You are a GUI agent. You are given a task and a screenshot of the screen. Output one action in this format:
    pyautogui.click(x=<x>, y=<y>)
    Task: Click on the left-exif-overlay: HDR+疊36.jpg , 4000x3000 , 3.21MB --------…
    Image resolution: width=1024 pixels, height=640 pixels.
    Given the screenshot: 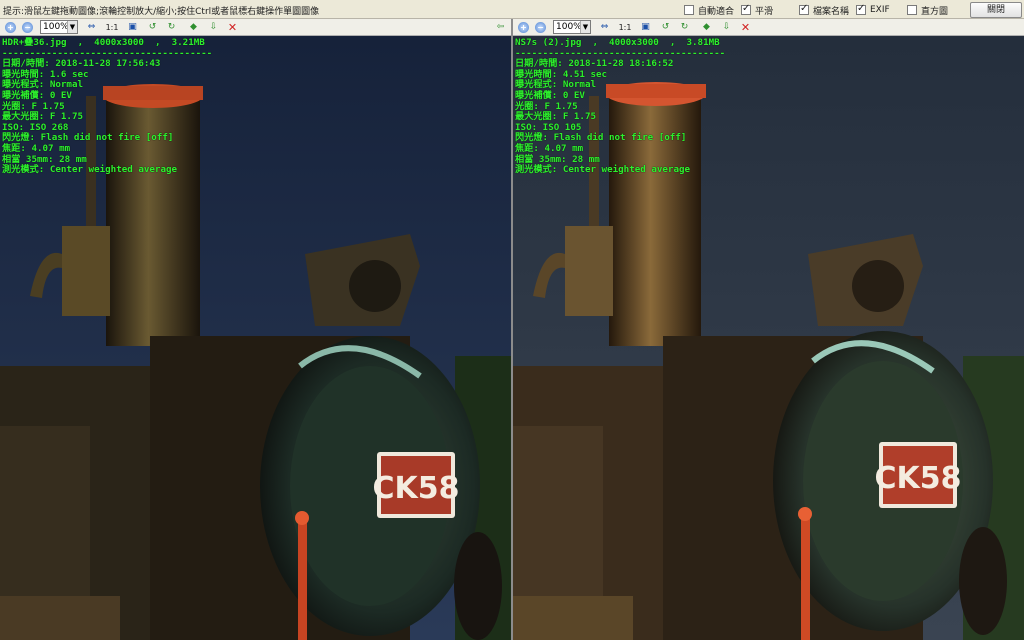 What is the action you would take?
    pyautogui.click(x=107, y=106)
    